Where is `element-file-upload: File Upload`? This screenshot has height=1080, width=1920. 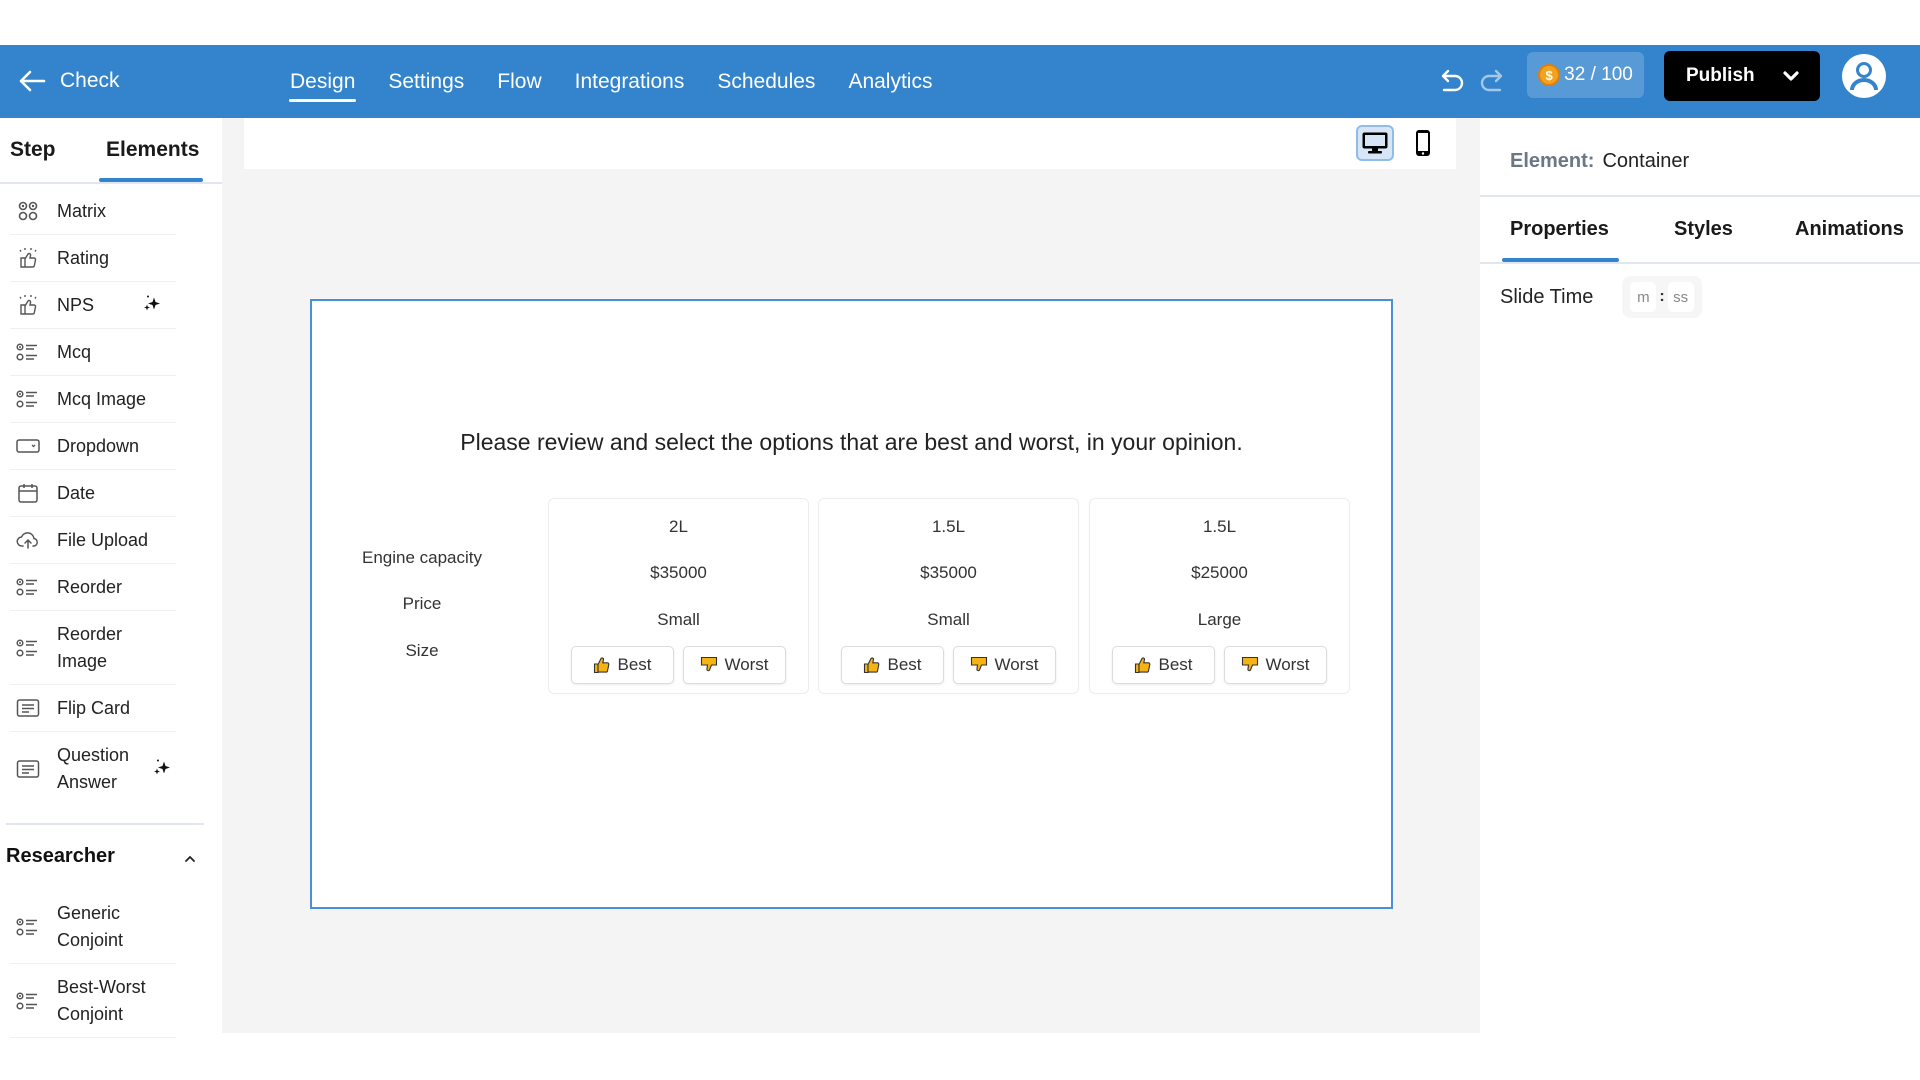
element-file-upload: File Upload is located at coordinates (93, 540).